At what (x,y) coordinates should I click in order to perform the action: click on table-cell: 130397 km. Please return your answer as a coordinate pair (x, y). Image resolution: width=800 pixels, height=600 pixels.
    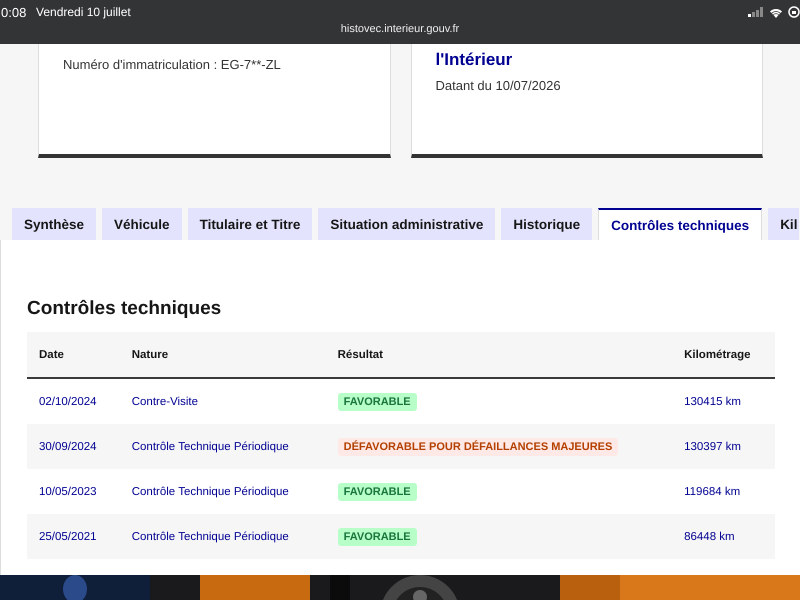
    Looking at the image, I should click on (723, 446).